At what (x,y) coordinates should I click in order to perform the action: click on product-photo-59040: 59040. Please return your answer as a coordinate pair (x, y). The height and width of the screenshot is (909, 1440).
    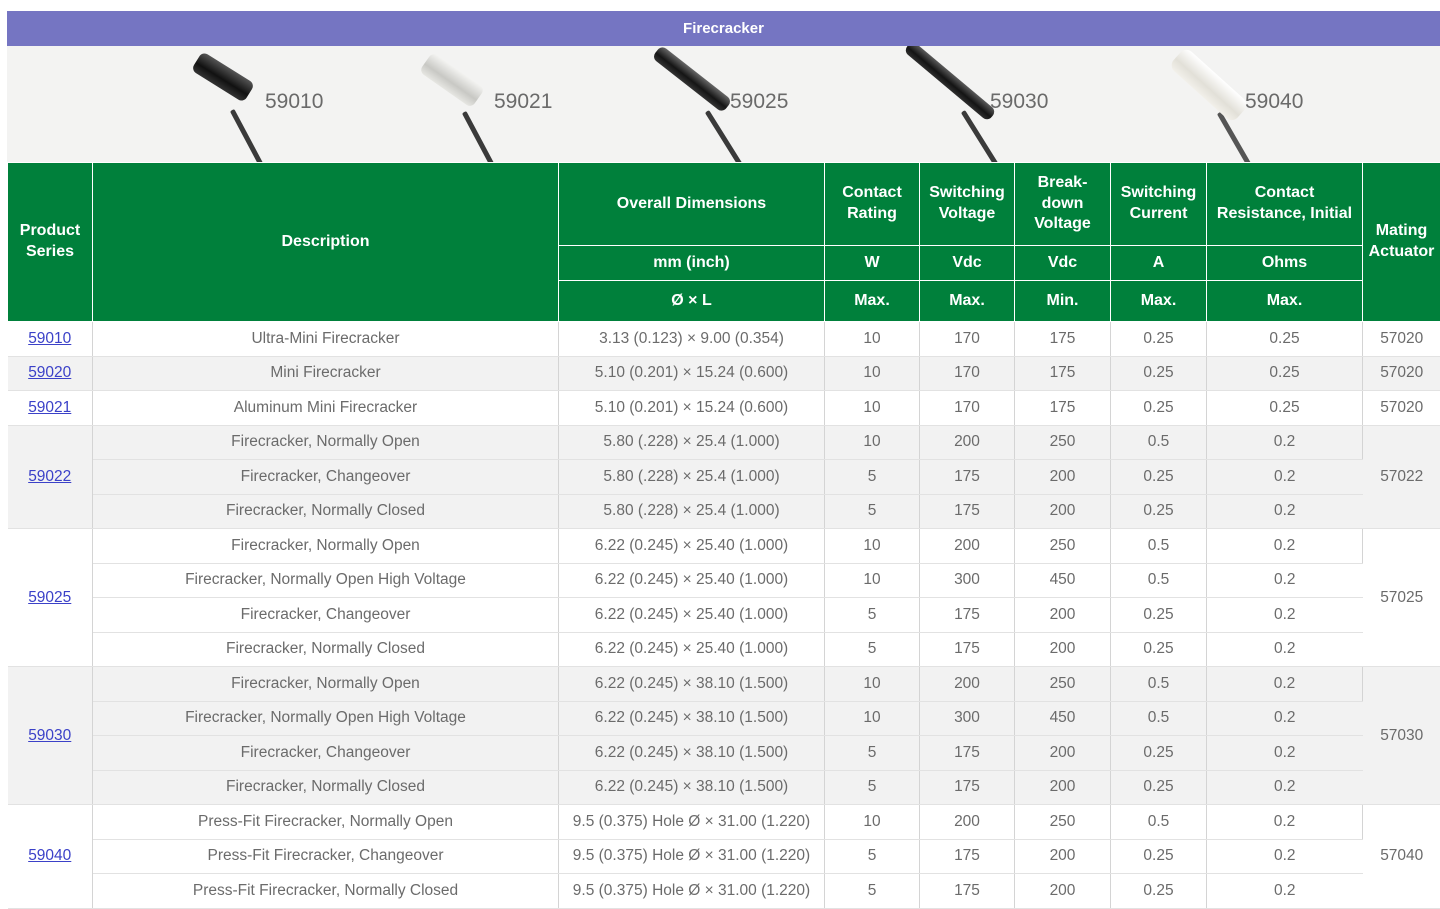
    Looking at the image, I should click on (1212, 104).